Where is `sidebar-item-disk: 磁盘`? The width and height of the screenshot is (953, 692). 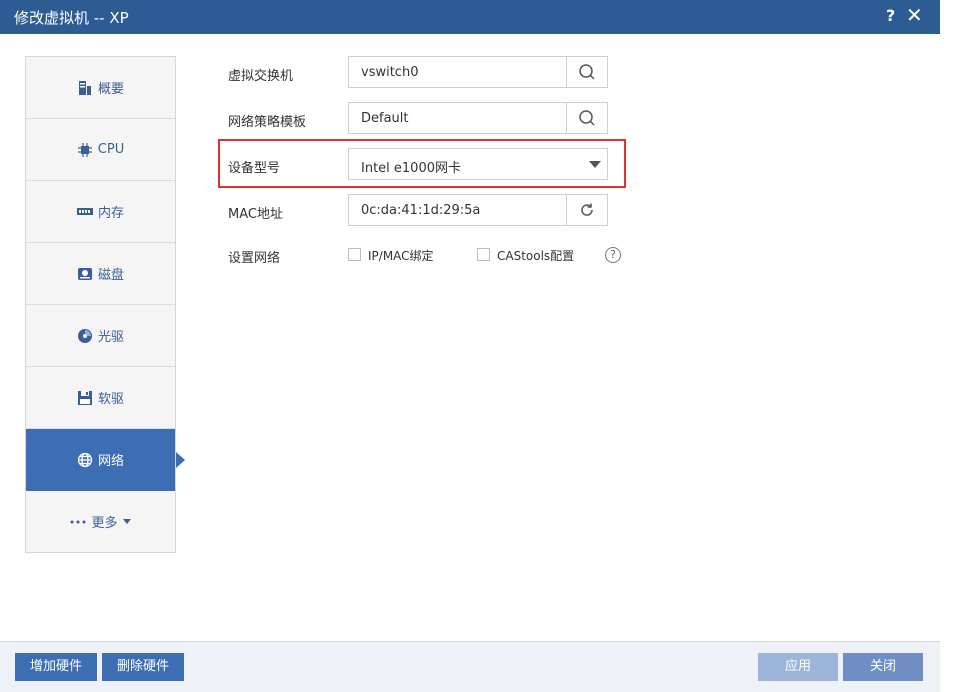 sidebar-item-disk: 磁盘 is located at coordinates (100, 274).